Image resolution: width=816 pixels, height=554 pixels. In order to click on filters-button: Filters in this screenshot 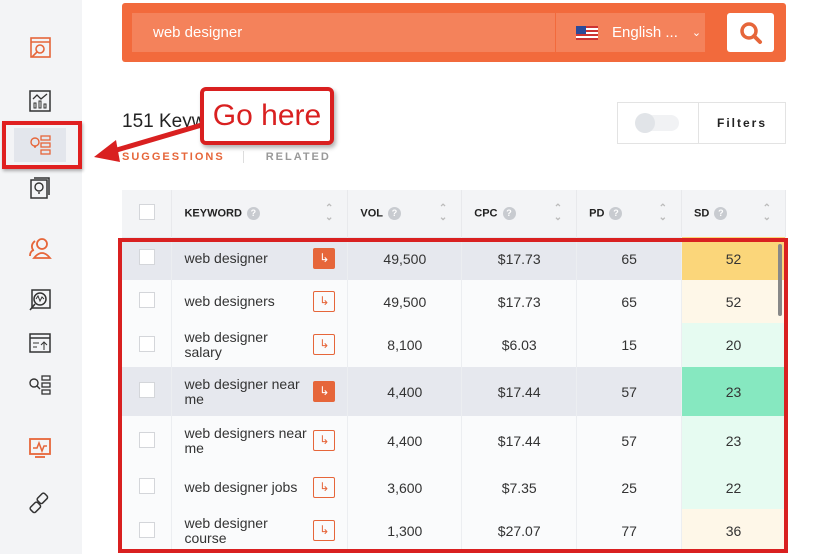, I will do `click(742, 123)`.